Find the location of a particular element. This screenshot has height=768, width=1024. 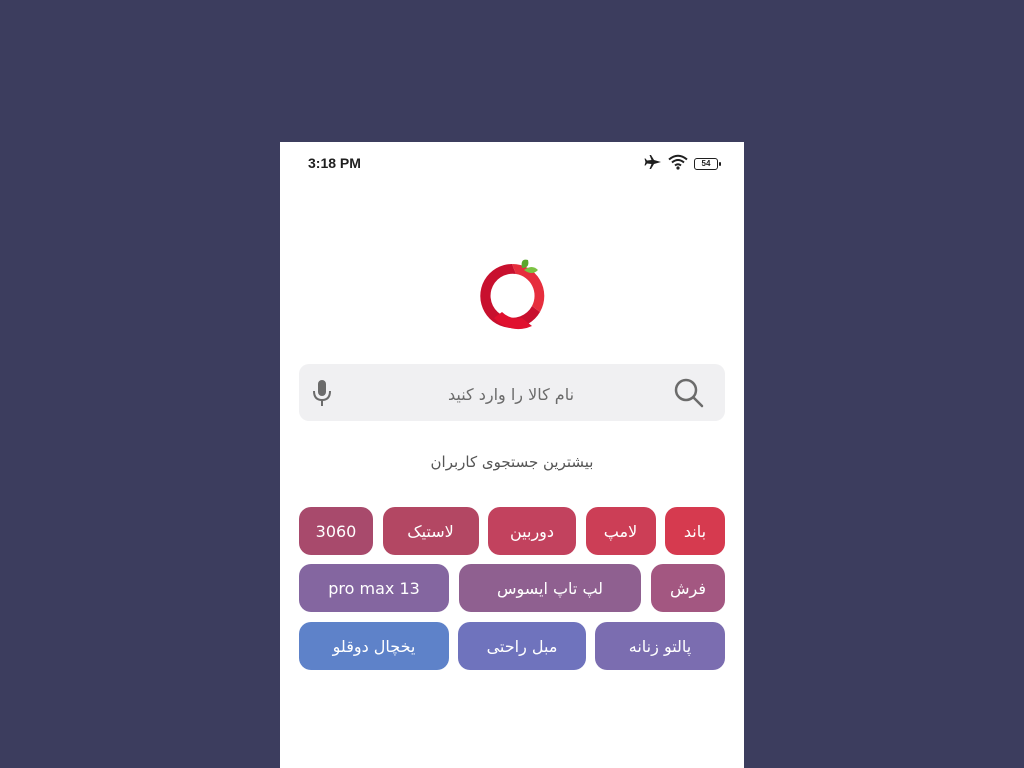

popular-chip: 13 pro max is located at coordinates (374, 588).